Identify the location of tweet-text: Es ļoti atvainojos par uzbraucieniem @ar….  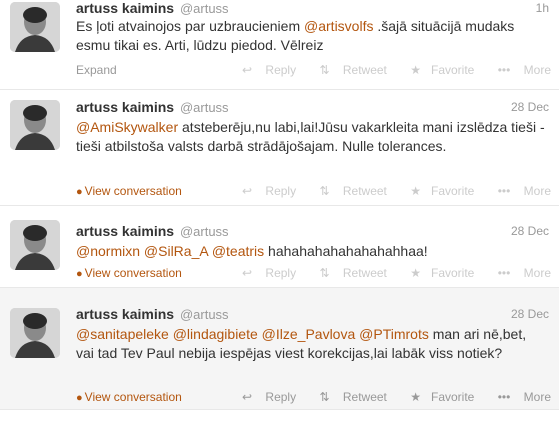
(311, 36).